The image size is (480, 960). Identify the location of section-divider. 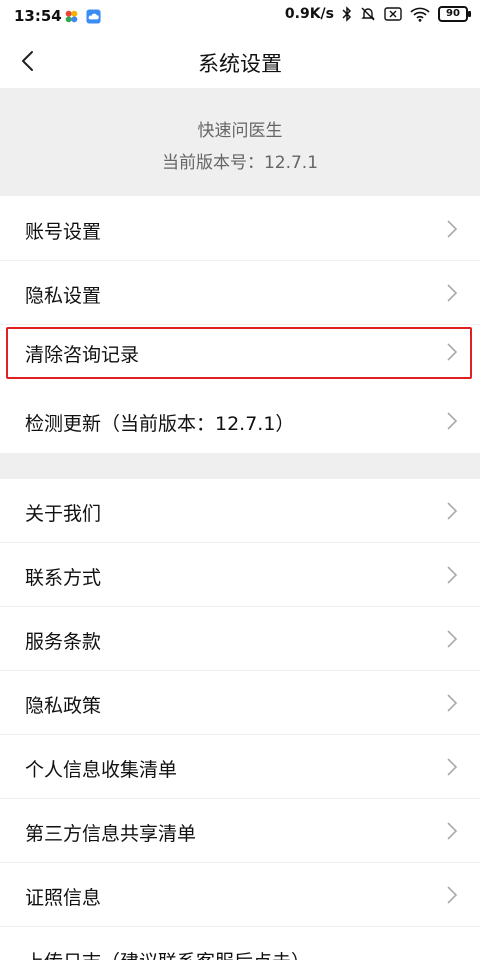
(240, 466).